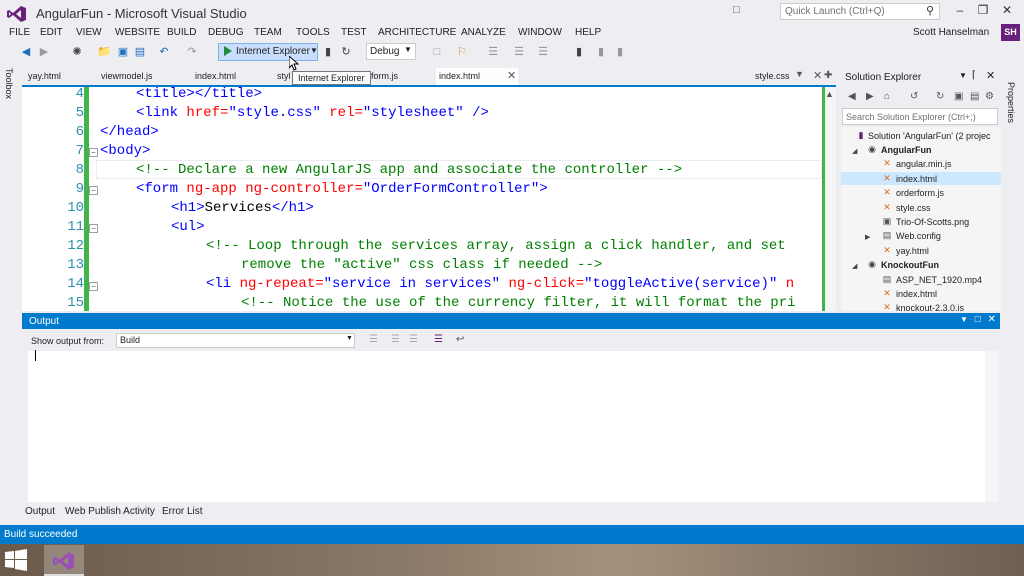 This screenshot has height=576, width=1024. I want to click on comment-icon: ☰, so click(519, 52).